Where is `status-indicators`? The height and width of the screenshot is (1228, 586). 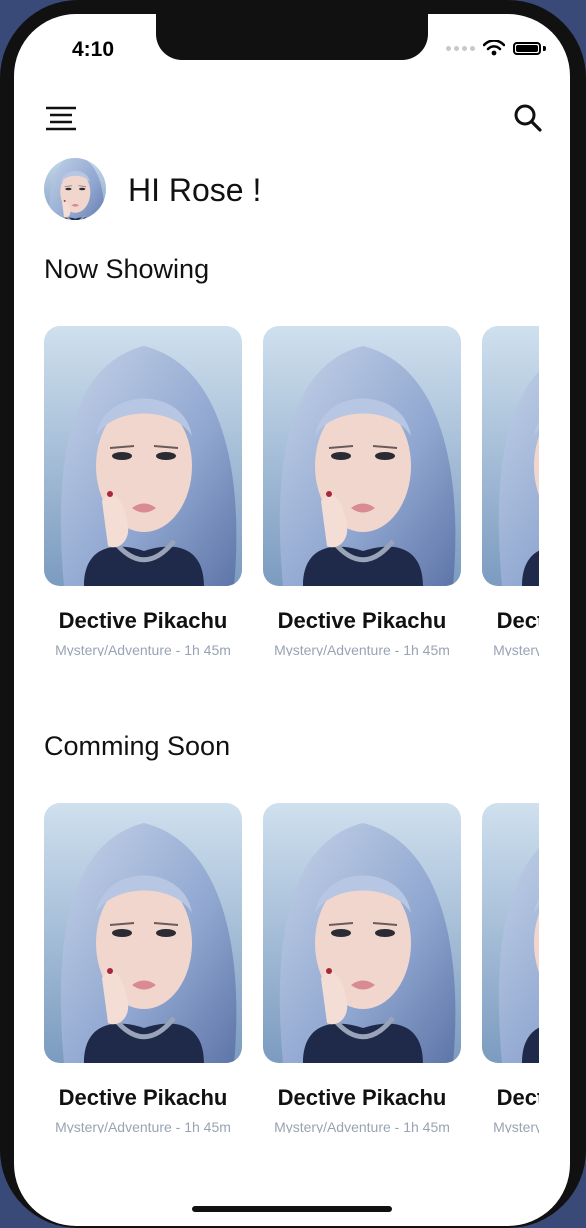
status-indicators is located at coordinates (496, 48).